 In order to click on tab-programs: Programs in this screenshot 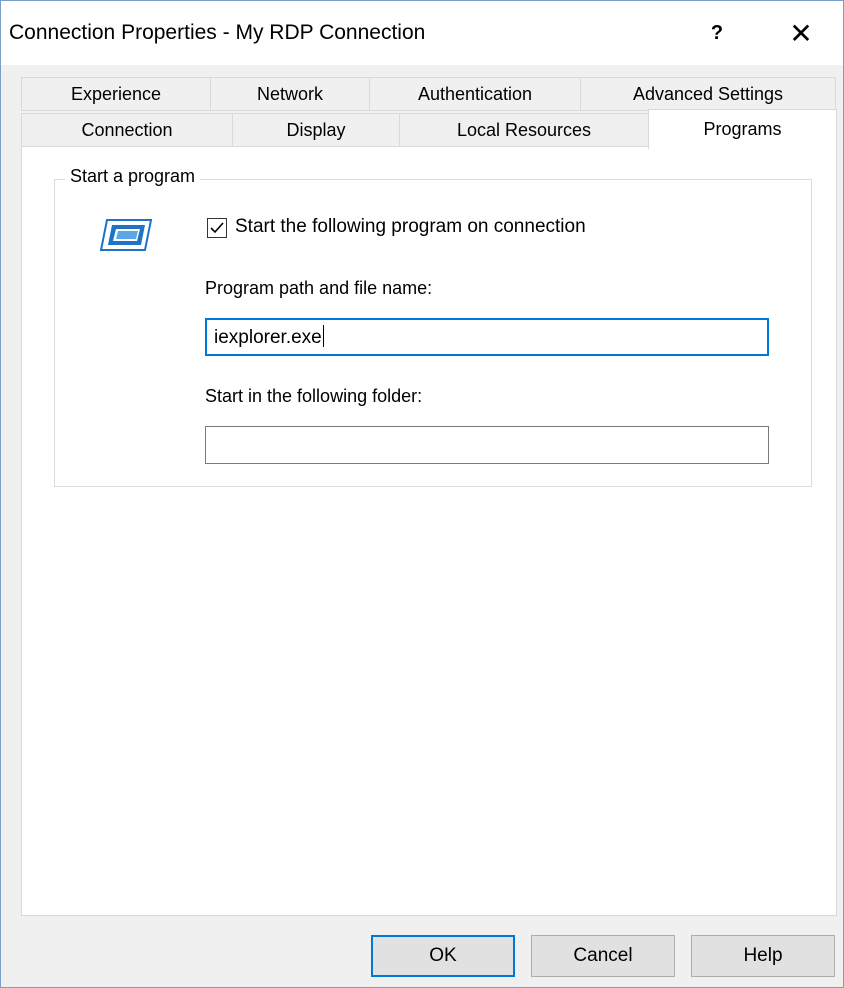, I will do `click(742, 129)`.